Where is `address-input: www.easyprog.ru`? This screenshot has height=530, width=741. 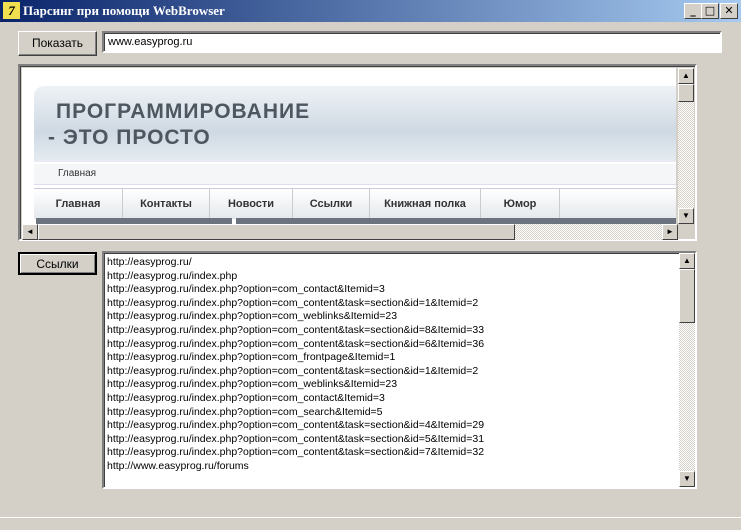
address-input: www.easyprog.ru is located at coordinates (412, 42).